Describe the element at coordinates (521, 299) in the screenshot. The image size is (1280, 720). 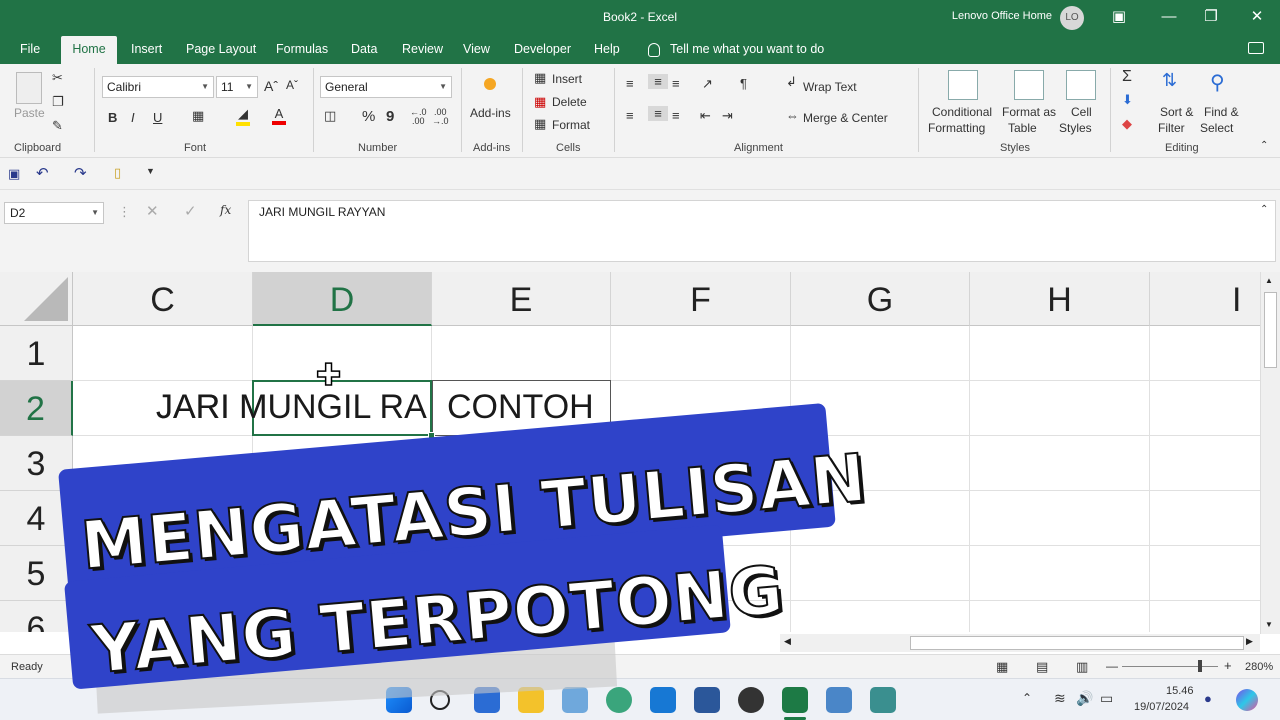
I see `column-header-e: E` at that location.